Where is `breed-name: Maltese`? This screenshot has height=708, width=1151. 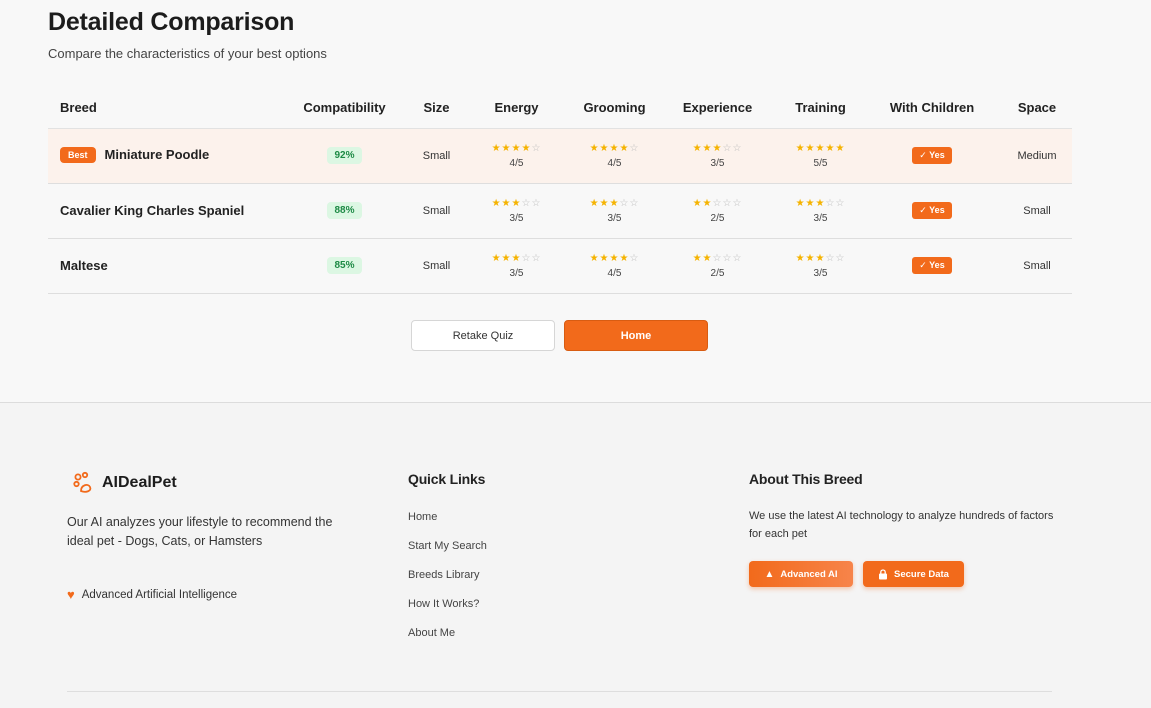
breed-name: Maltese is located at coordinates (84, 265).